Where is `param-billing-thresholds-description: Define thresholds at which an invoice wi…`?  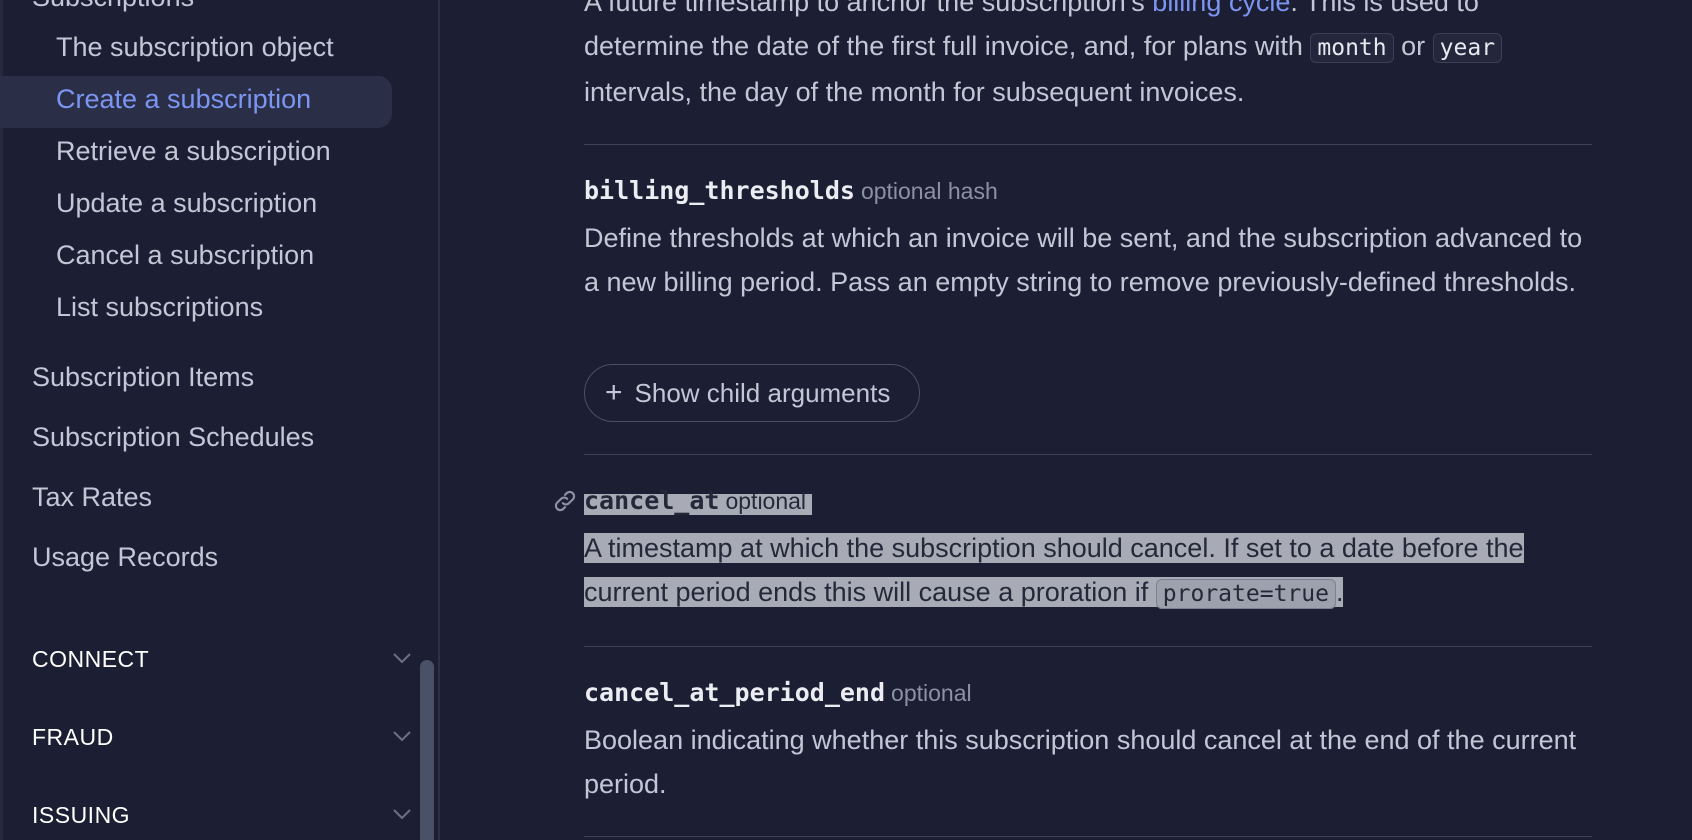
param-billing-thresholds-description: Define thresholds at which an invoice wi… is located at coordinates (1083, 260).